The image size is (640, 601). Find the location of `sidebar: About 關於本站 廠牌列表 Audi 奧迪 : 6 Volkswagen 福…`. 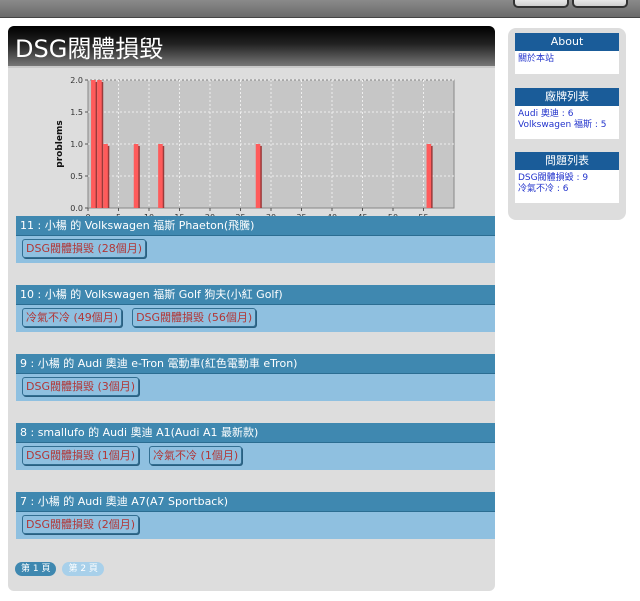

sidebar: About 關於本站 廠牌列表 Audi 奧迪 : 6 Volkswagen 福… is located at coordinates (567, 124).